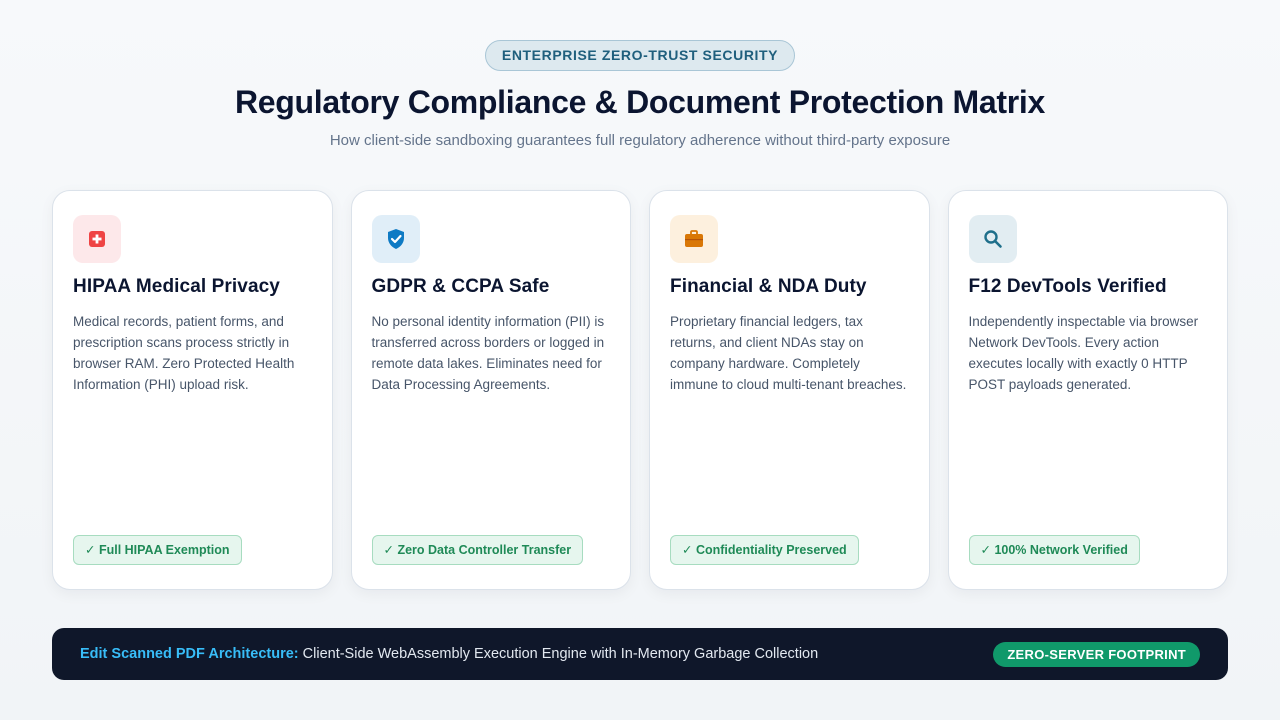 The width and height of the screenshot is (1280, 720). What do you see at coordinates (764, 550) in the screenshot?
I see `status-badge: ✓ Confidentiality Preserved` at bounding box center [764, 550].